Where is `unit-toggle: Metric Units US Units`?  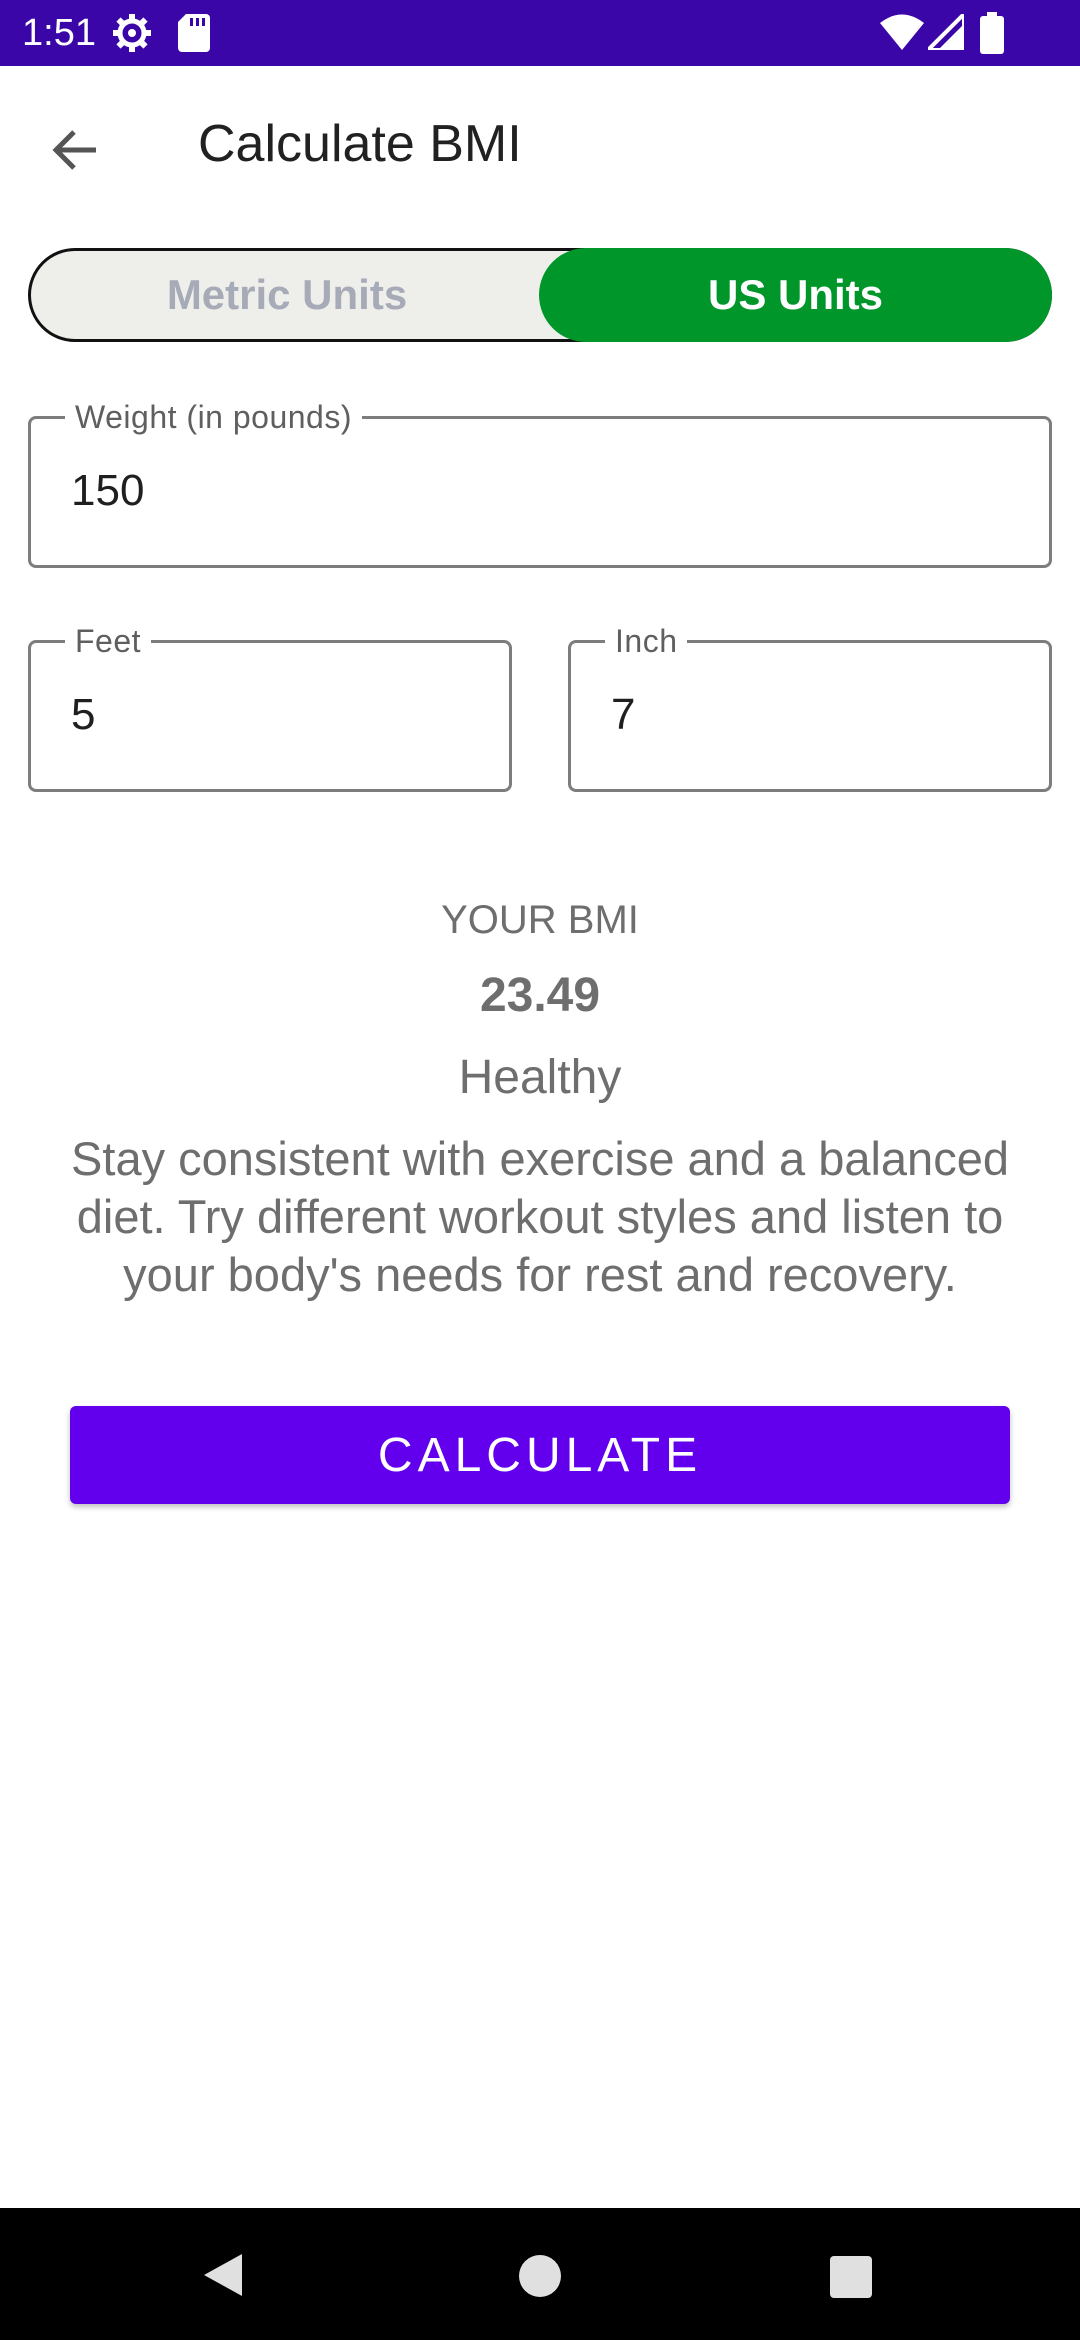
unit-toggle: Metric Units US Units is located at coordinates (540, 295).